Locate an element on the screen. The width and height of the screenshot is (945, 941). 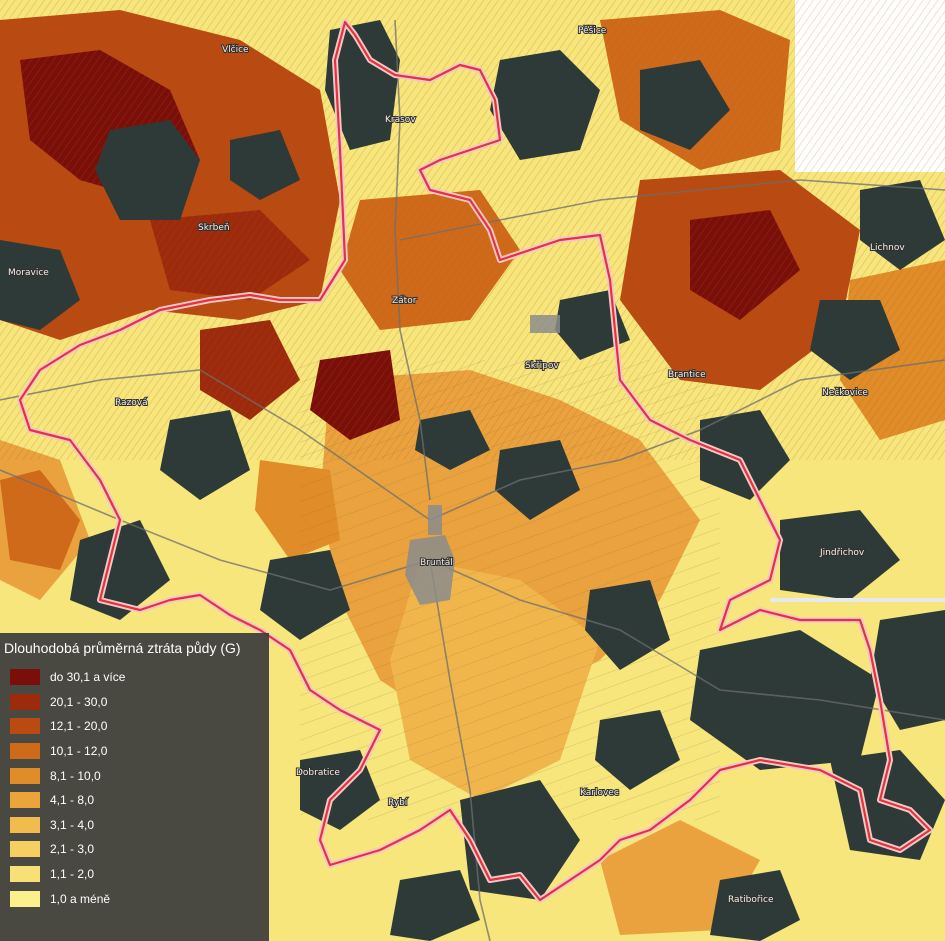
place-label: Ratibořice is located at coordinates (751, 900).